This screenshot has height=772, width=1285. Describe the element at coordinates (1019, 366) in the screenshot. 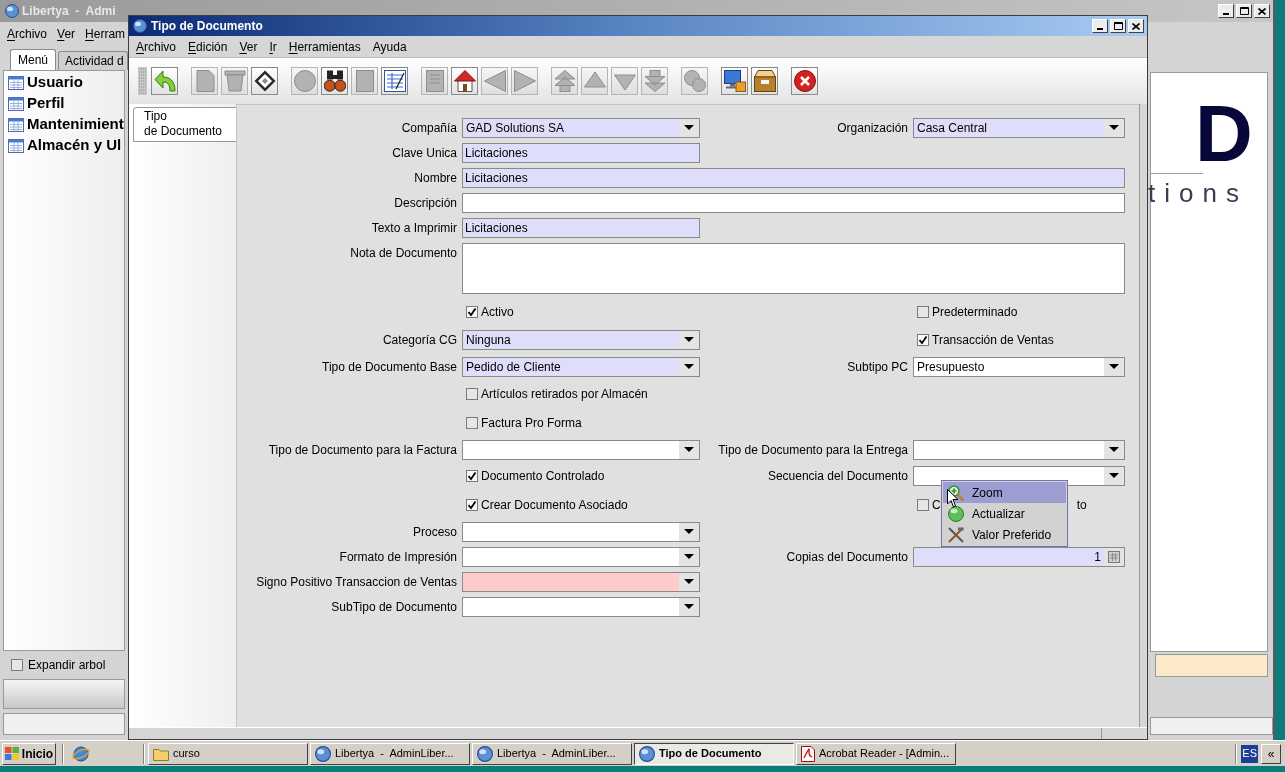

I see `dropdown: Presupuesto` at that location.